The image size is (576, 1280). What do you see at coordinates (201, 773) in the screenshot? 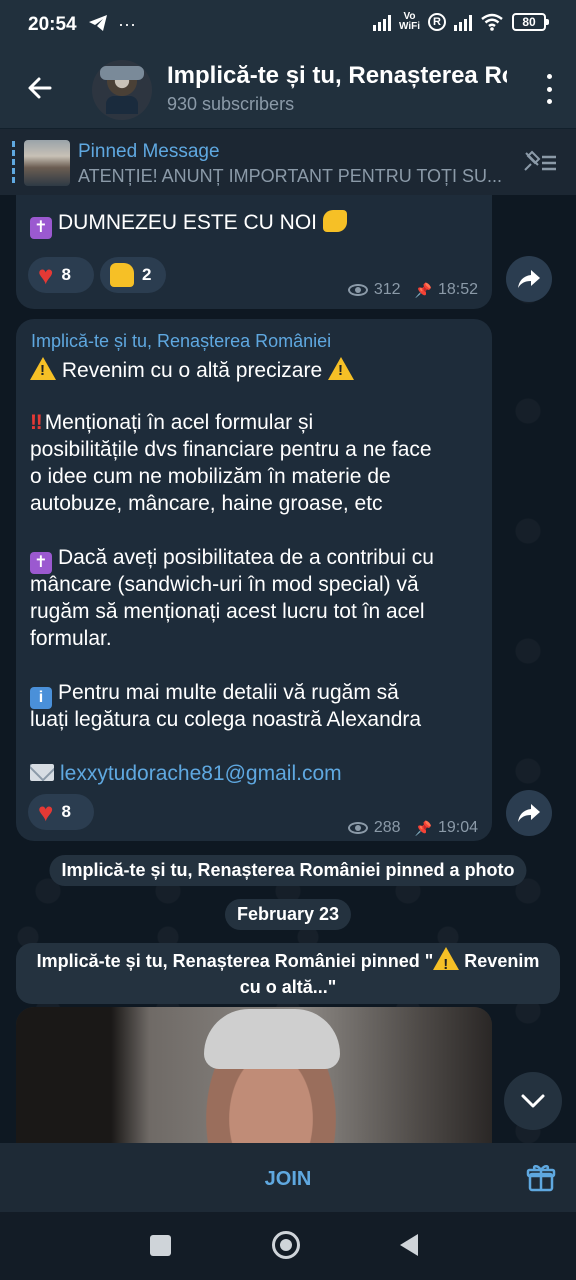
I see `email-link: lexxytudorache81@gmail.com` at bounding box center [201, 773].